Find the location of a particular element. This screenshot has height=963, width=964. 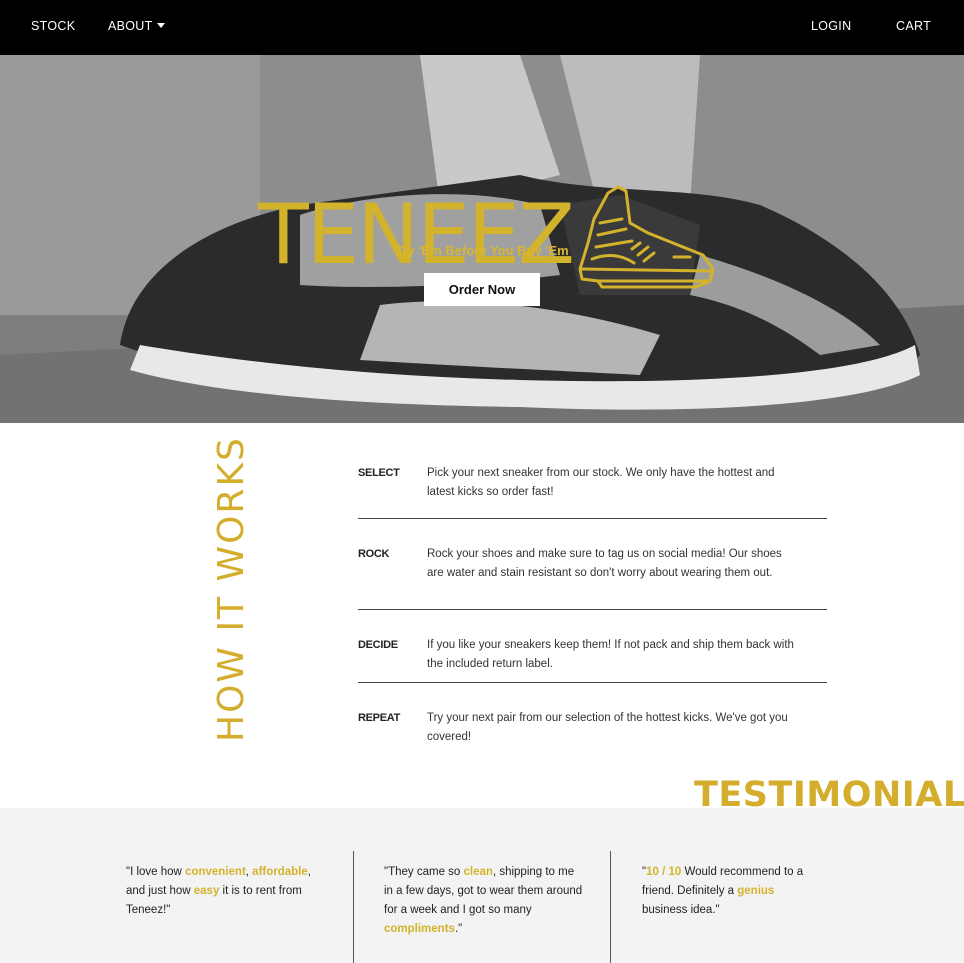

quote-text: "They came so is located at coordinates (424, 872).